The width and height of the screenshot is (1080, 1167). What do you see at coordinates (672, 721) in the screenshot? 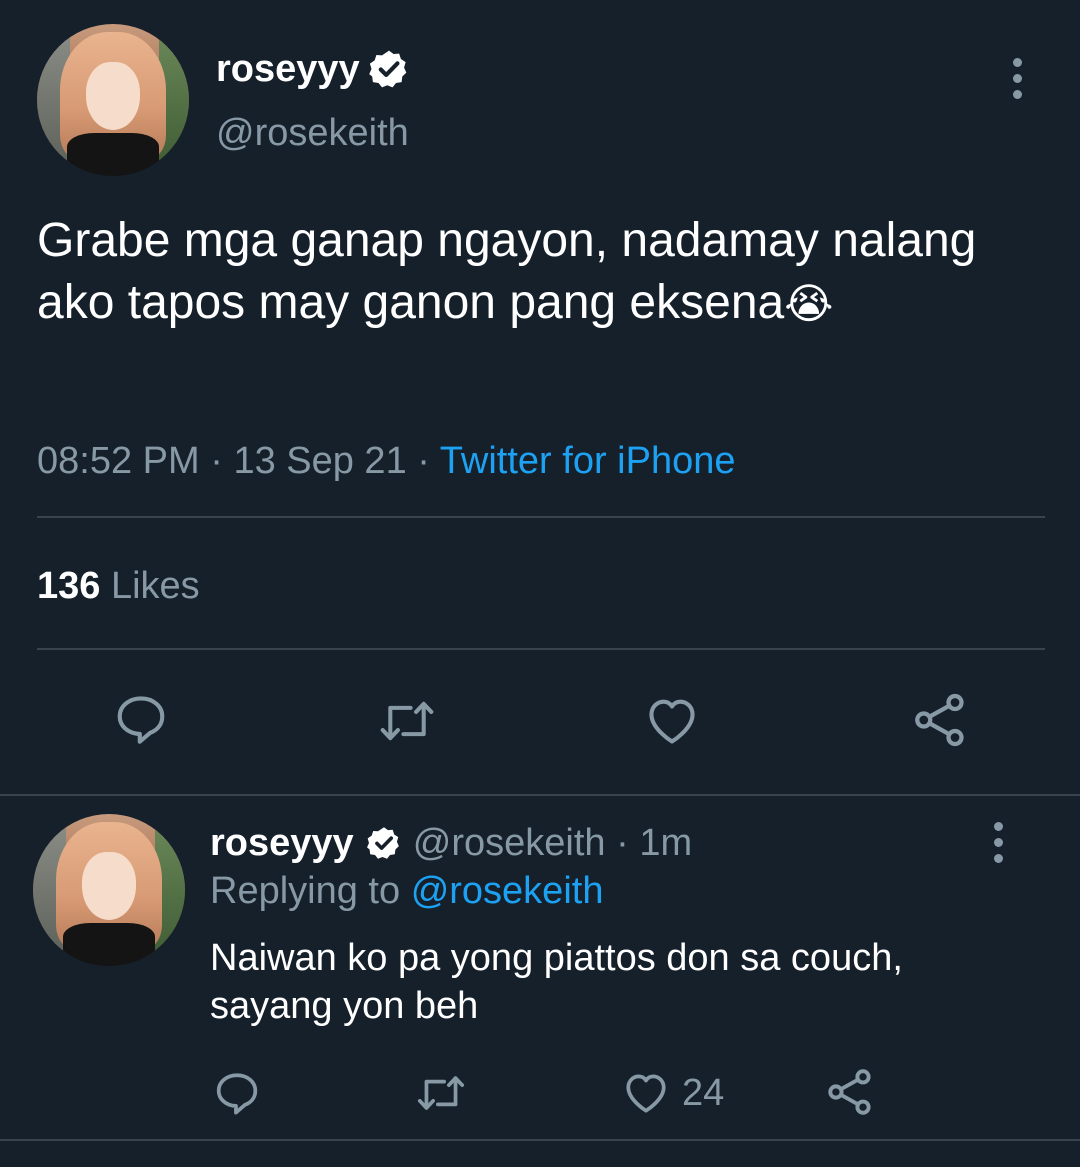
I see `like-icon` at bounding box center [672, 721].